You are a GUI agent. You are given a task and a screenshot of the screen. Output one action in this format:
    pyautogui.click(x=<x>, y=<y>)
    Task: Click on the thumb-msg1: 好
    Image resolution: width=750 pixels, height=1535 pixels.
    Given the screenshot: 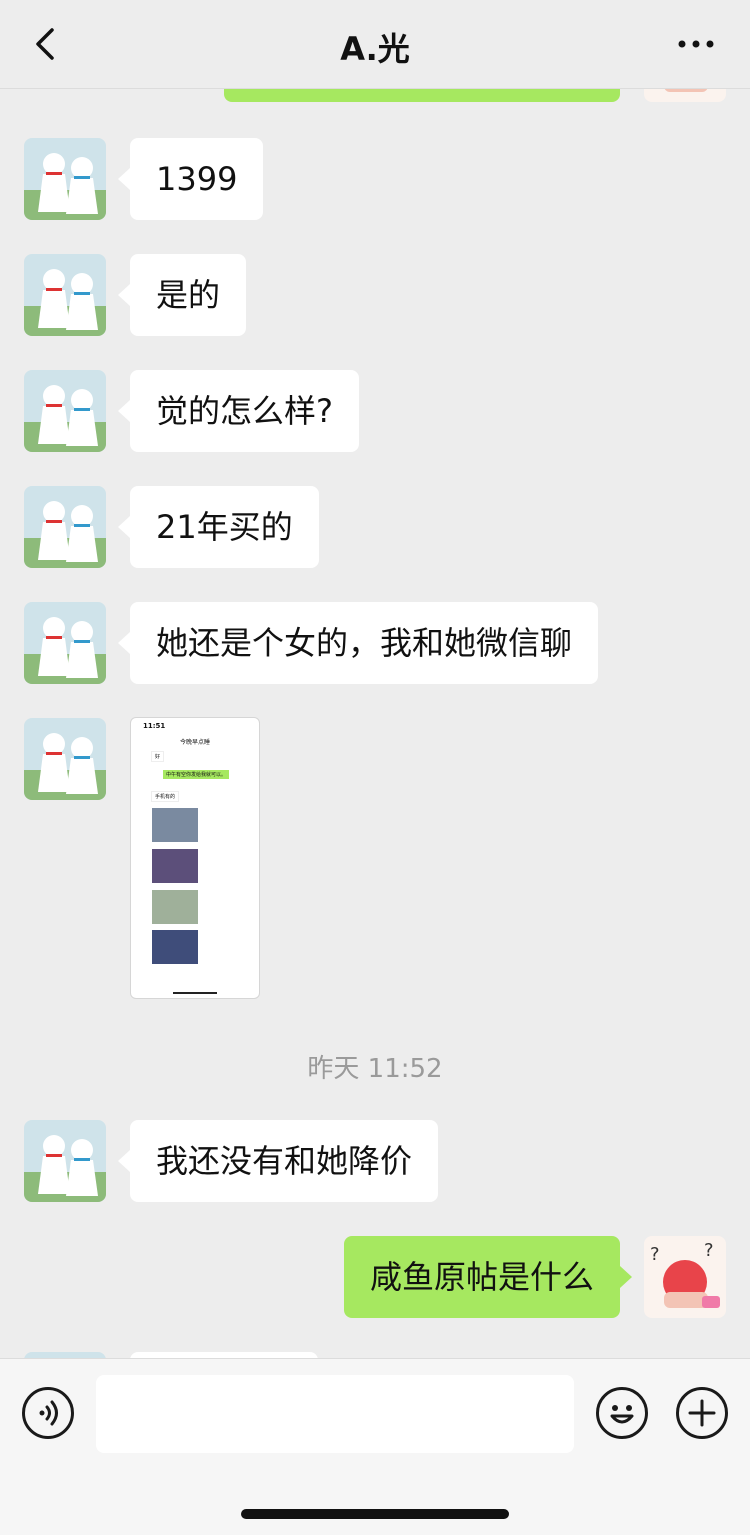 What is the action you would take?
    pyautogui.click(x=158, y=756)
    